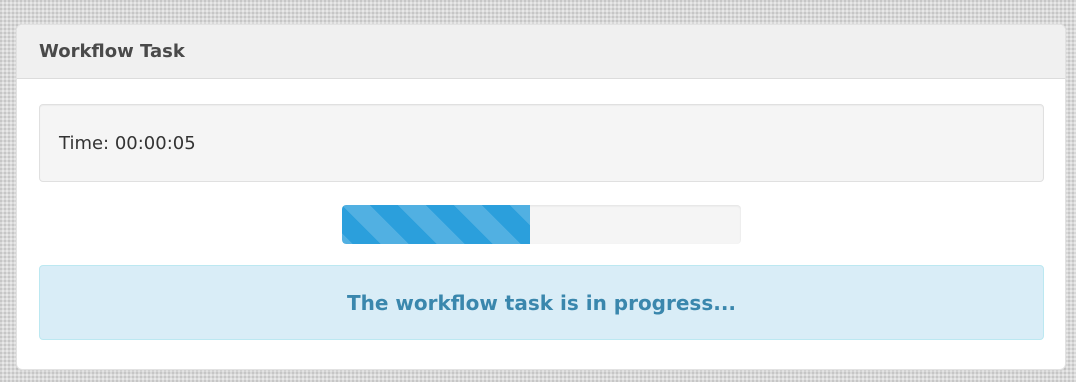 This screenshot has height=382, width=1076. What do you see at coordinates (127, 143) in the screenshot?
I see `elapsed-time-label: Time: 00:00:05` at bounding box center [127, 143].